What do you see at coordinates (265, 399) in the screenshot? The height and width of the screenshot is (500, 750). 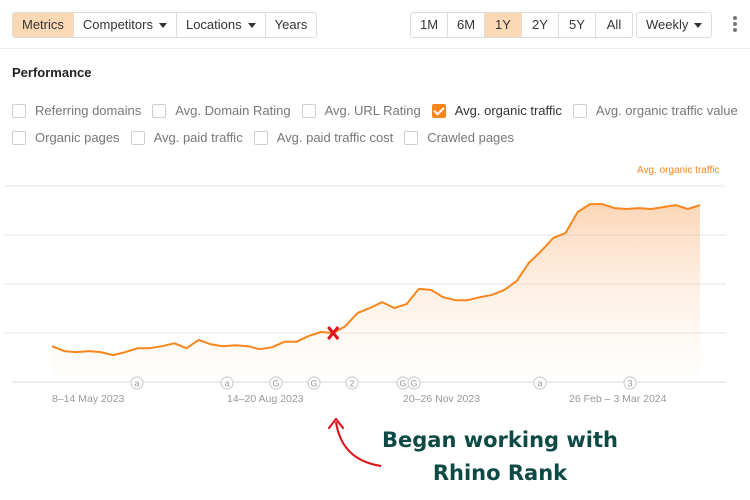 I see `x-tick-label: 14–20 Aug 2023` at bounding box center [265, 399].